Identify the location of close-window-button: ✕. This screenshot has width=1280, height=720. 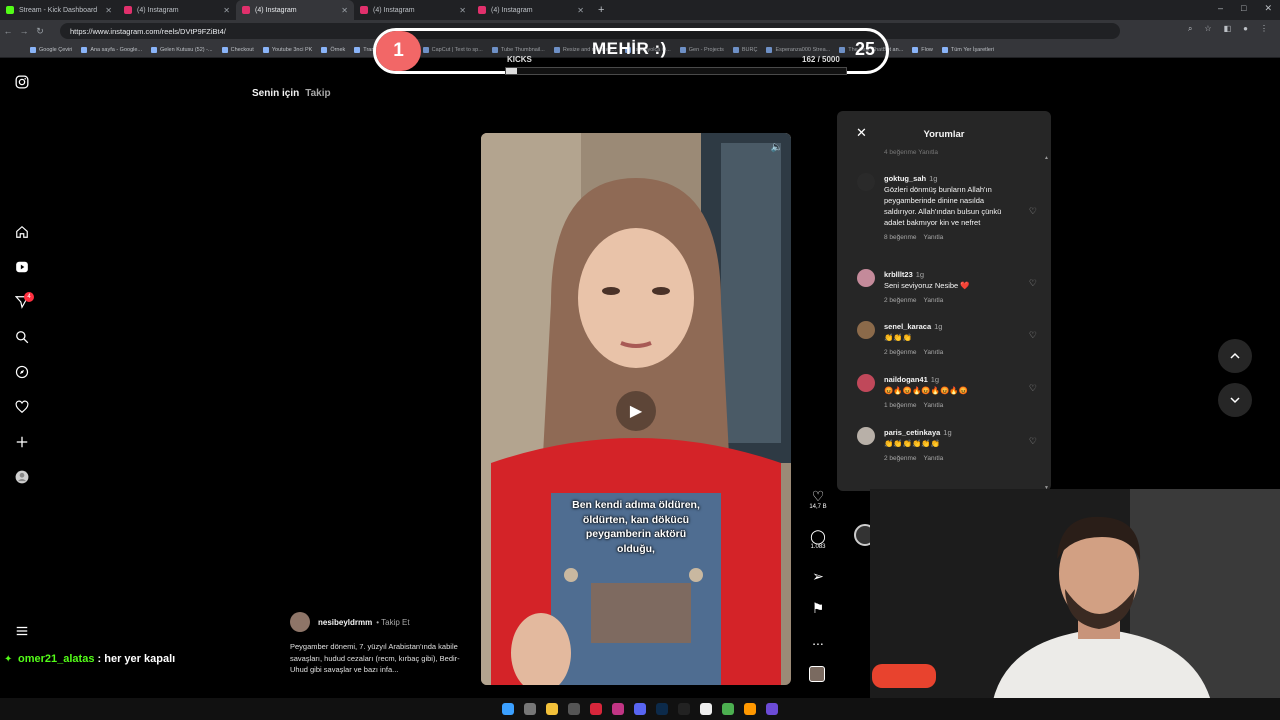
(1268, 8).